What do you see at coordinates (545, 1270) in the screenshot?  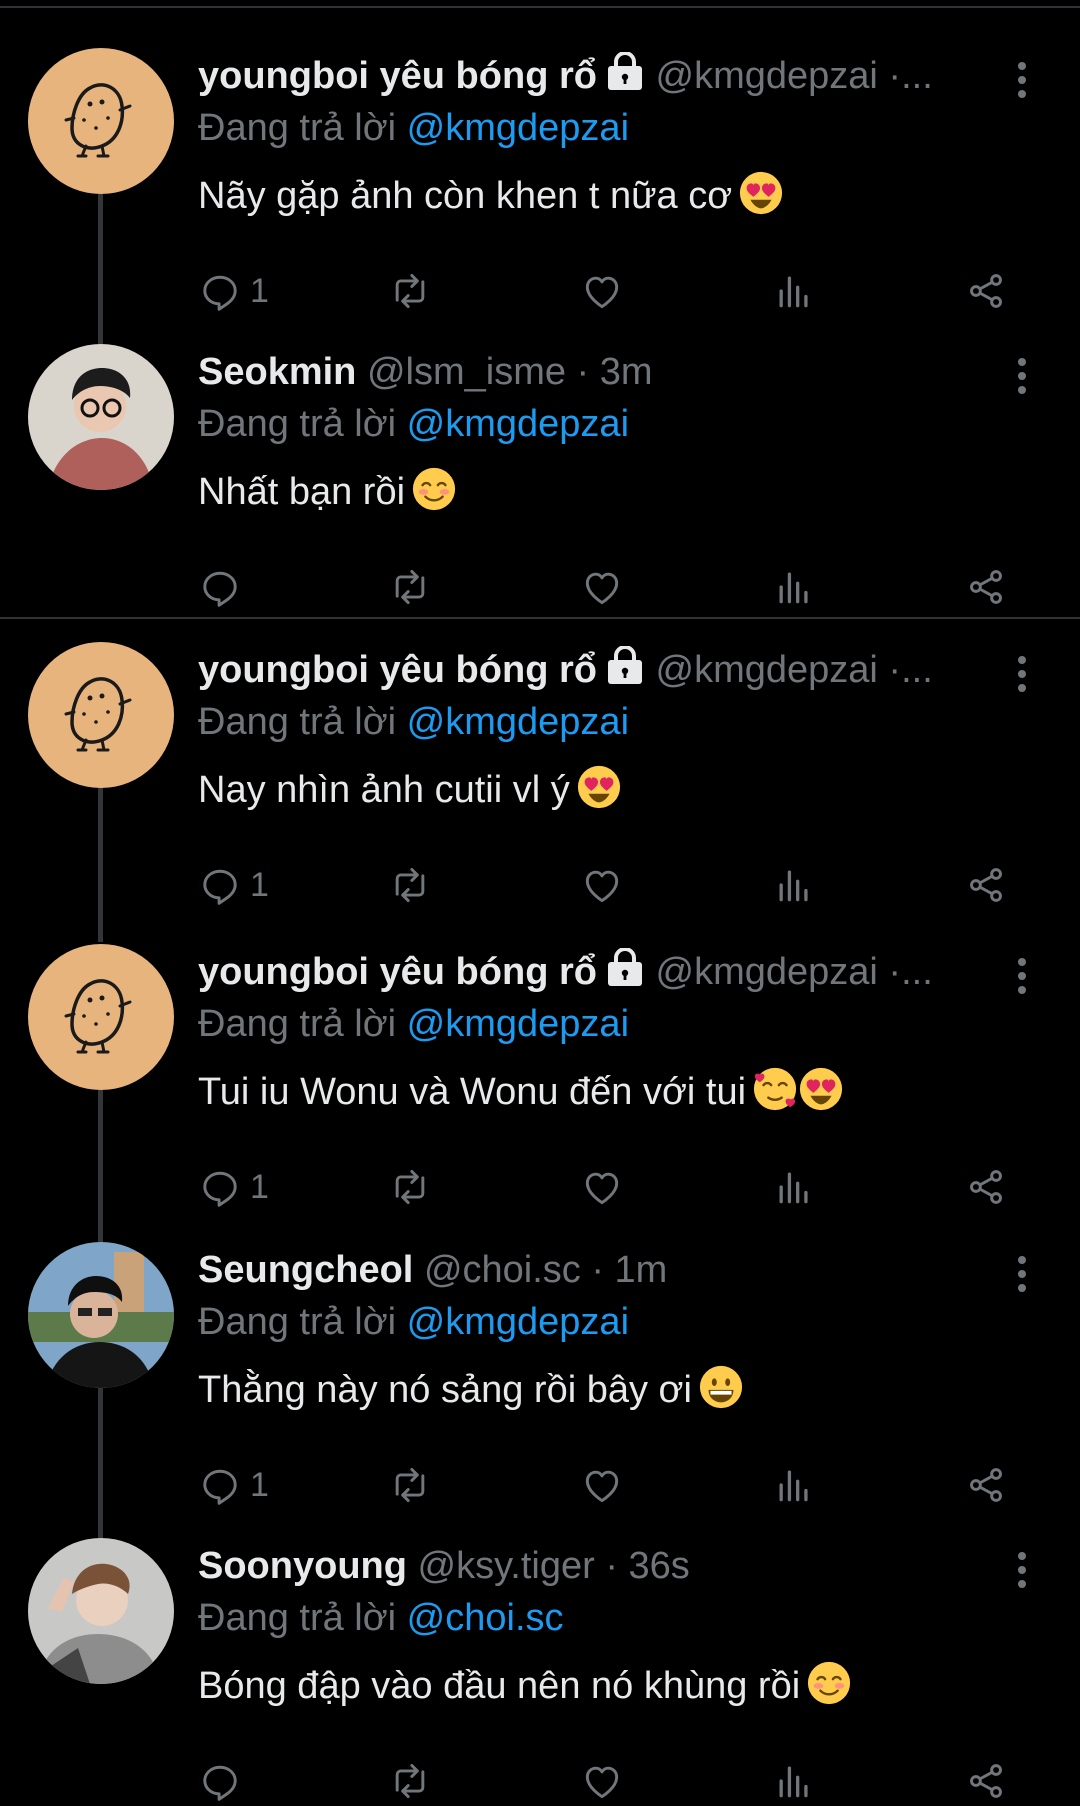 I see `handle-time: @choi.sc · 1m` at bounding box center [545, 1270].